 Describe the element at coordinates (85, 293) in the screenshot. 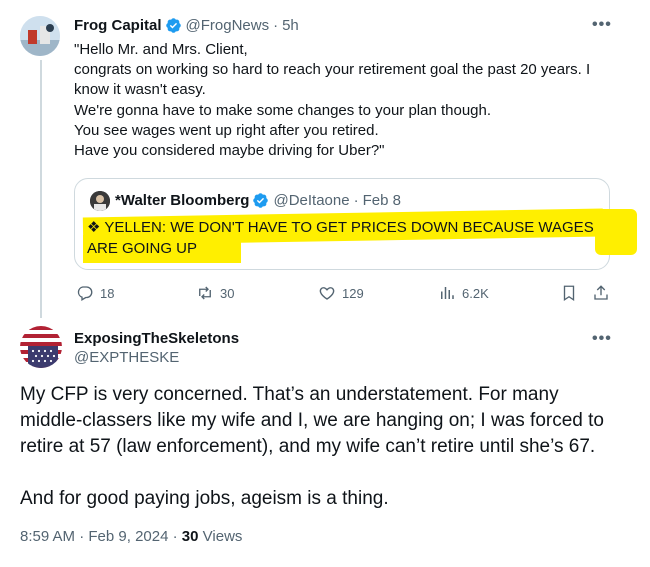

I see `reply-icon` at that location.